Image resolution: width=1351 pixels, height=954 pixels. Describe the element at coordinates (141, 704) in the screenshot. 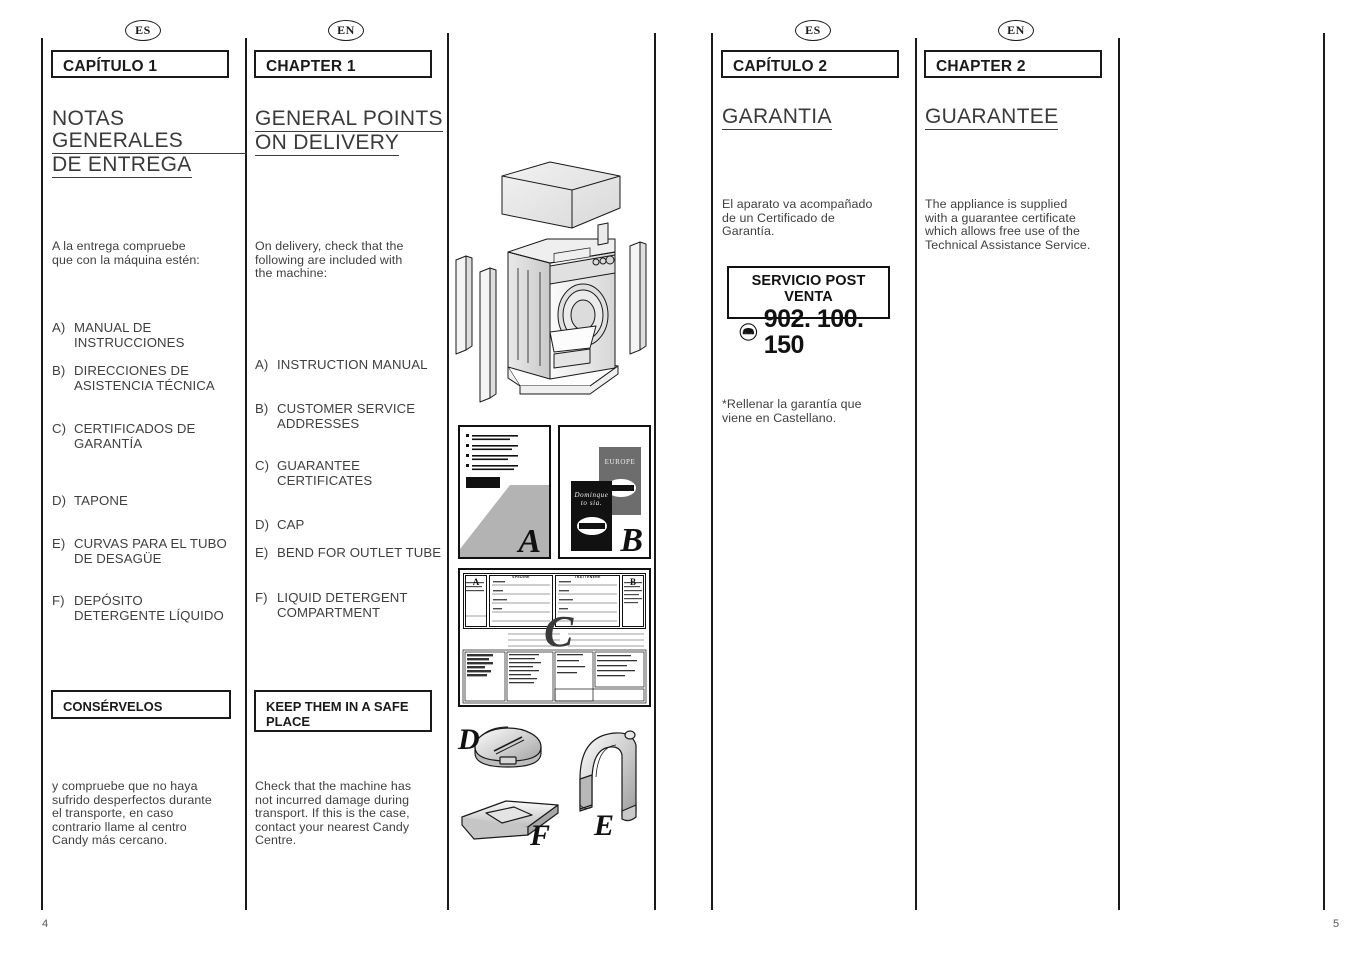

I see `keep-box-es: CONSÉRVELOS` at that location.